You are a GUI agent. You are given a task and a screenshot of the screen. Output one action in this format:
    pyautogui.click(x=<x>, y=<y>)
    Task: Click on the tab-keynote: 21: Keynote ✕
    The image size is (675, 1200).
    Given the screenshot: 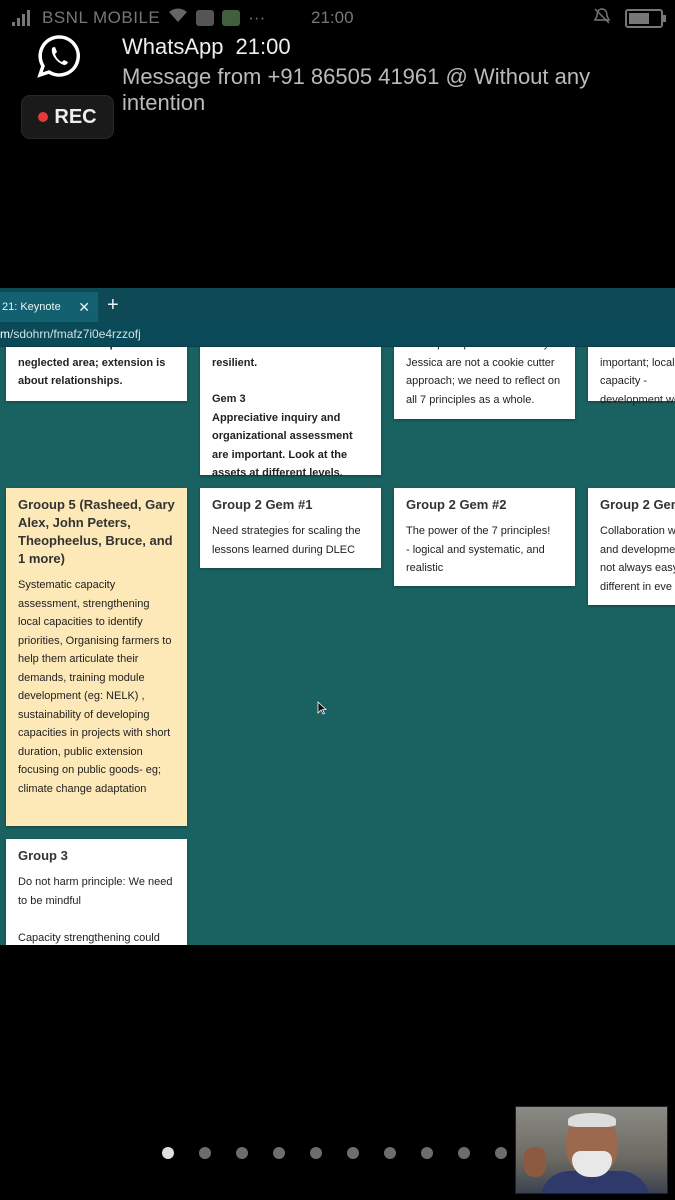 What is the action you would take?
    pyautogui.click(x=49, y=307)
    